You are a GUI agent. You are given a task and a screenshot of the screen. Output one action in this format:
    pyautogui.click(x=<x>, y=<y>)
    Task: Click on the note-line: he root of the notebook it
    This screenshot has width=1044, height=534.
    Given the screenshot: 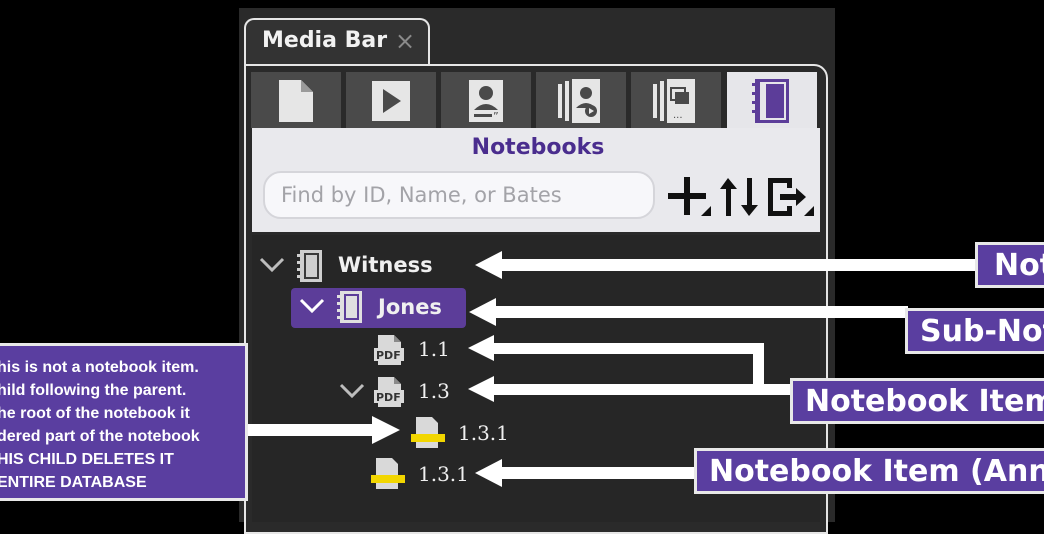 What is the action you would take?
    pyautogui.click(x=95, y=413)
    